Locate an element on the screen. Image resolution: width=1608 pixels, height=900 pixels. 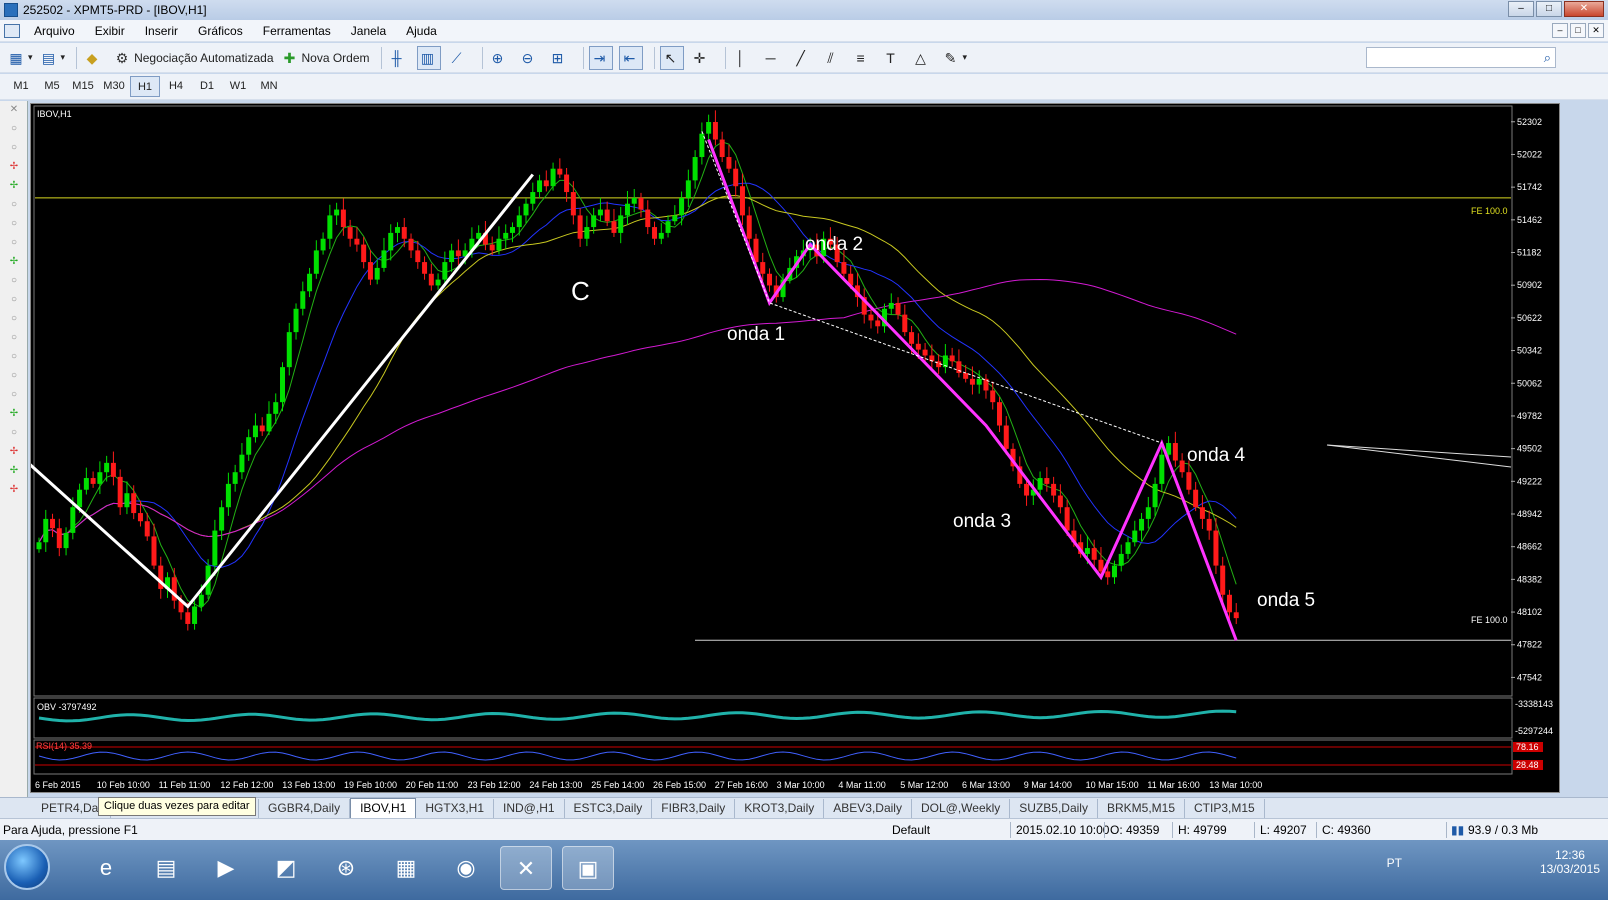
channel-button: ⫽ is located at coordinates (833, 58).